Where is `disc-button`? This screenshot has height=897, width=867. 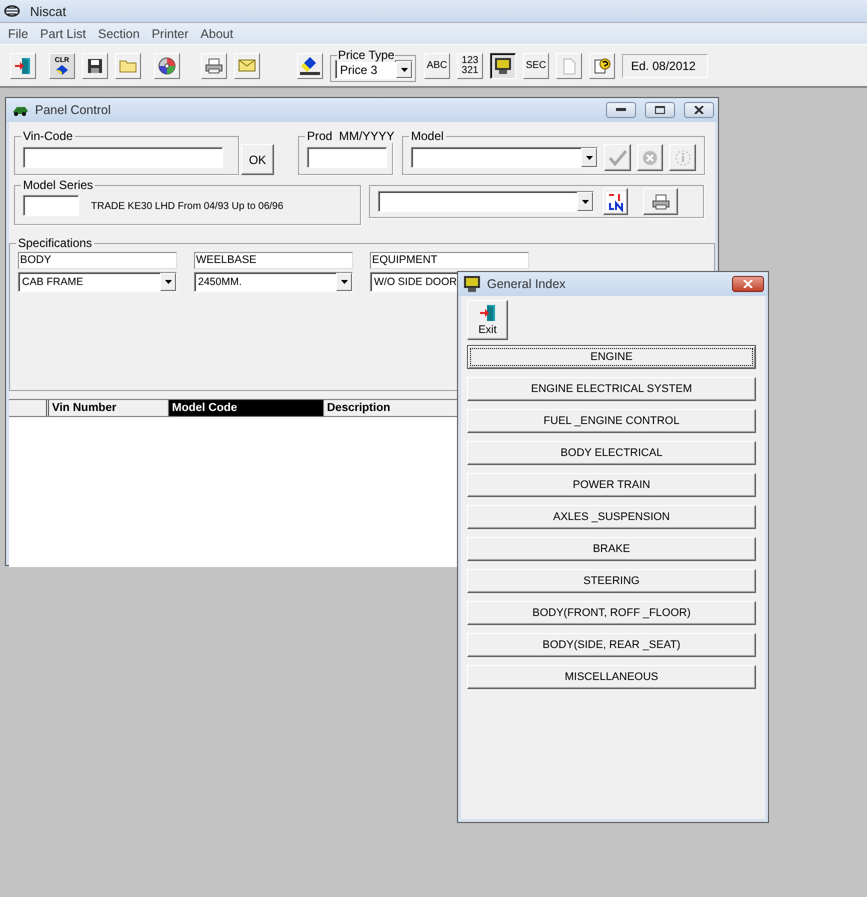
disc-button is located at coordinates (167, 65).